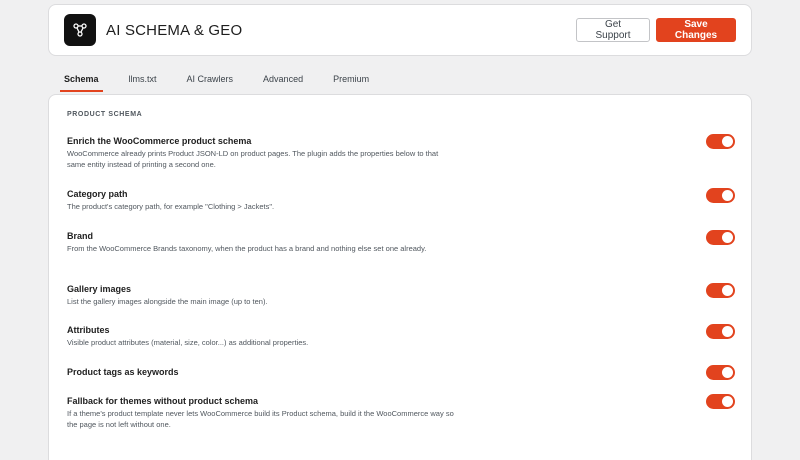 This screenshot has width=800, height=460. Describe the element at coordinates (720, 401) in the screenshot. I see `toggle-fallback-themes` at that location.